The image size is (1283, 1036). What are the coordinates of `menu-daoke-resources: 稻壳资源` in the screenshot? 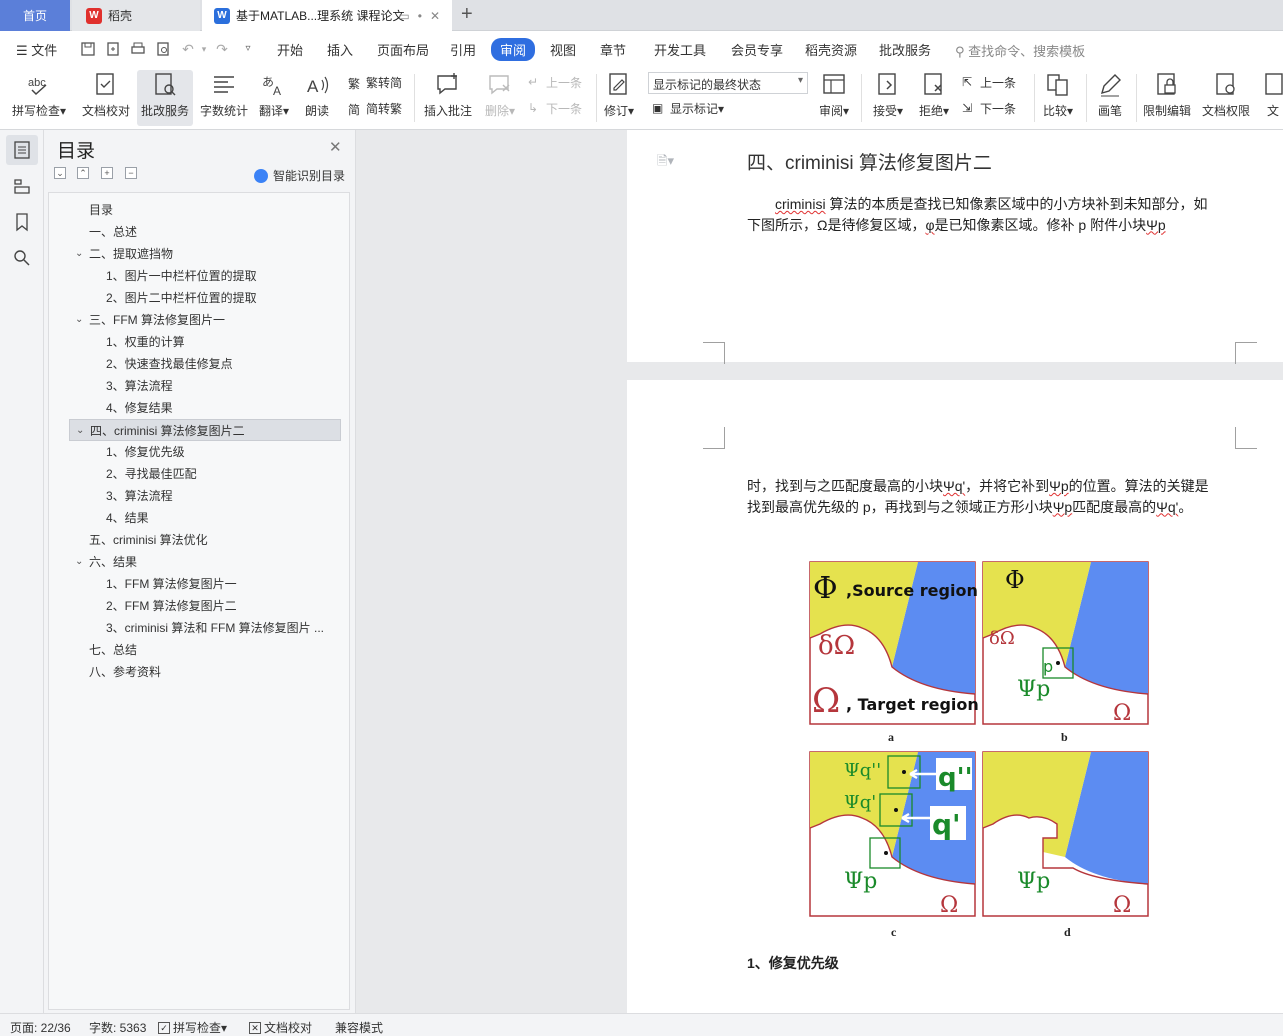 It's located at (831, 49).